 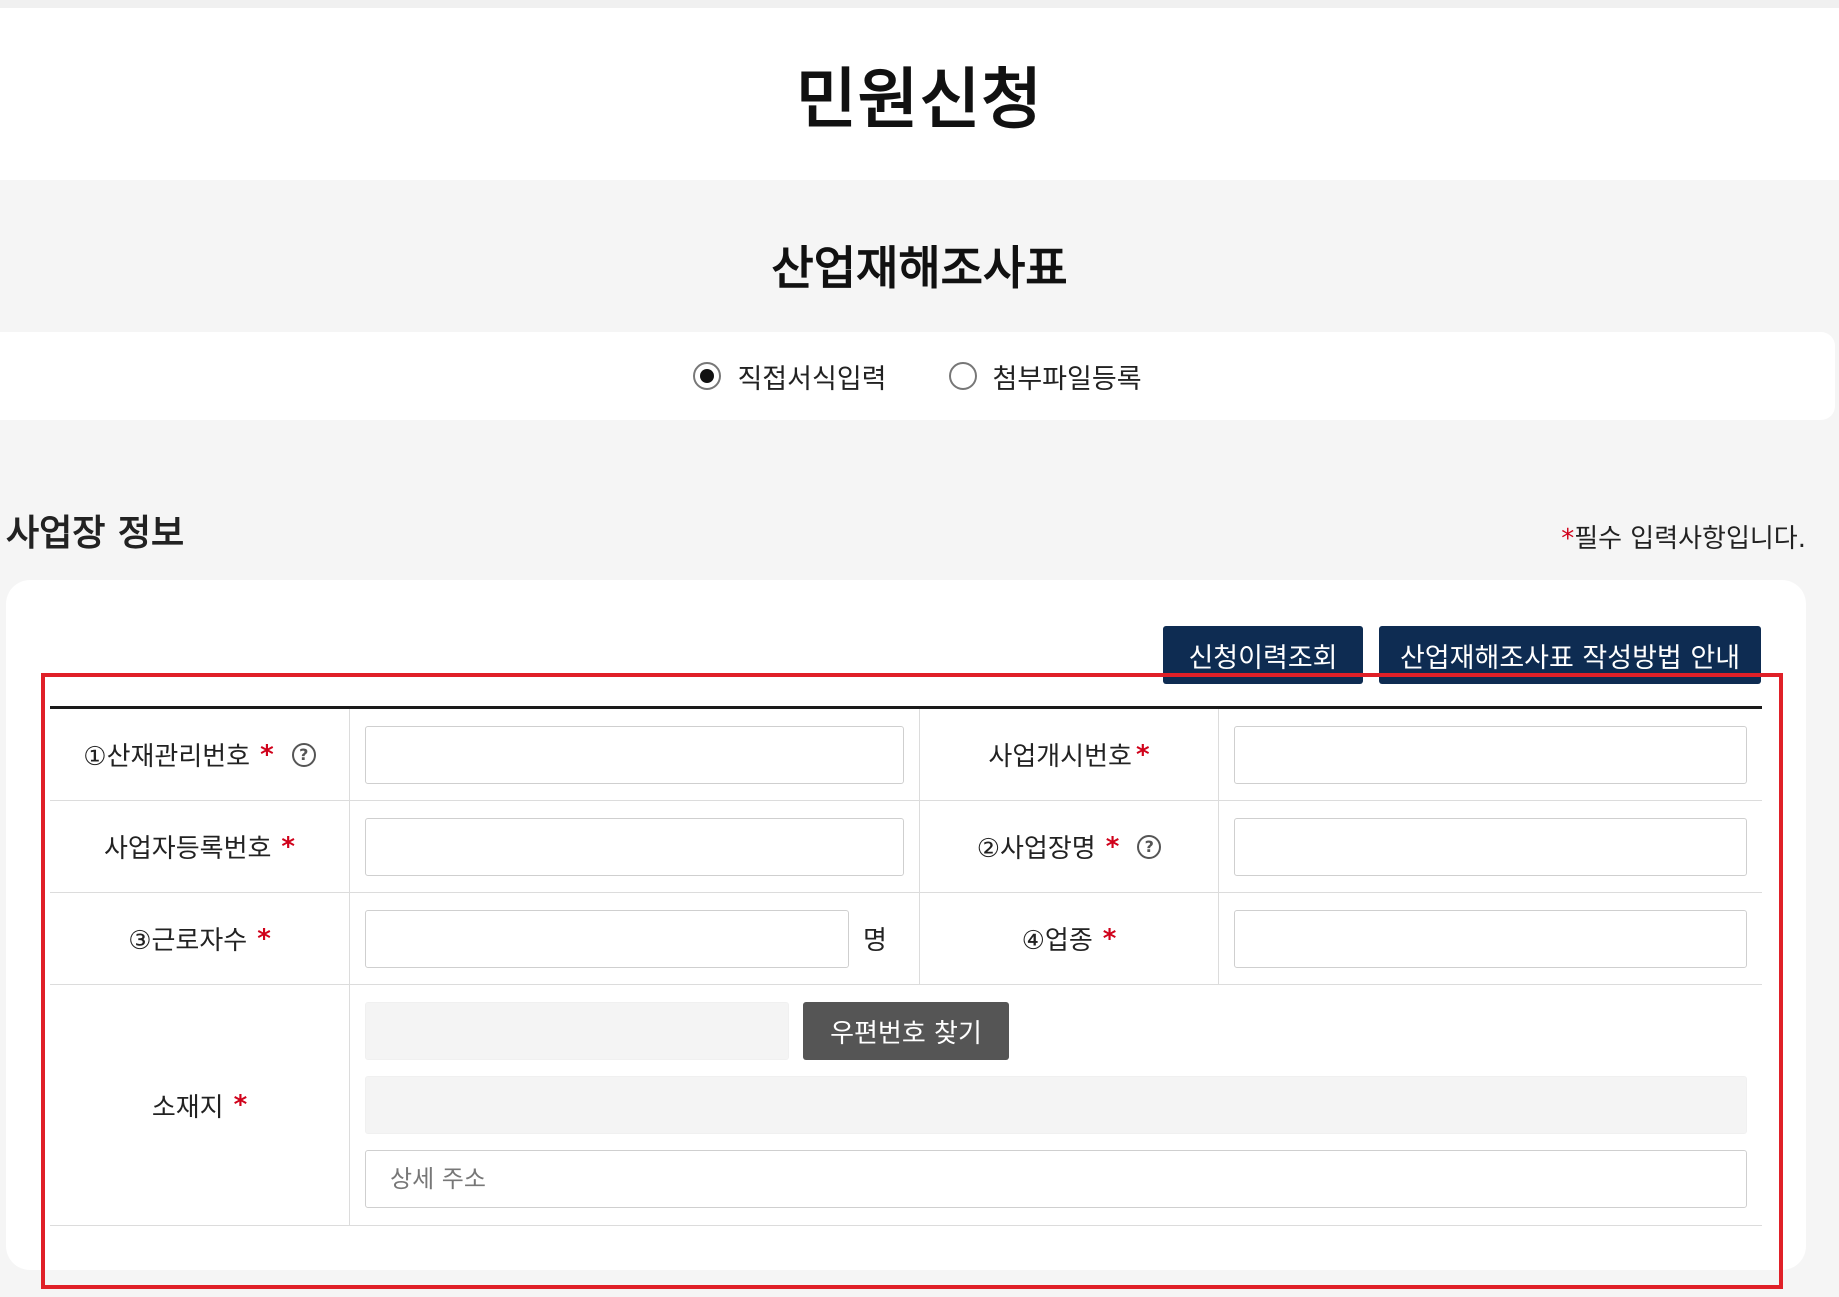 What do you see at coordinates (187, 849) in the screenshot?
I see `business-reg-no-label-text: 사업자등록번호` at bounding box center [187, 849].